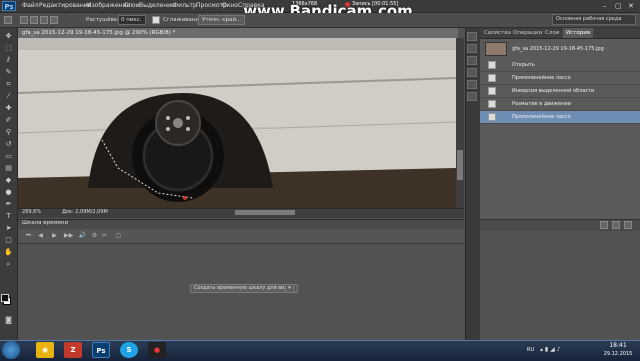 The height and width of the screenshot is (361, 640). I want to click on inverse-selection-icon, so click(492, 91).